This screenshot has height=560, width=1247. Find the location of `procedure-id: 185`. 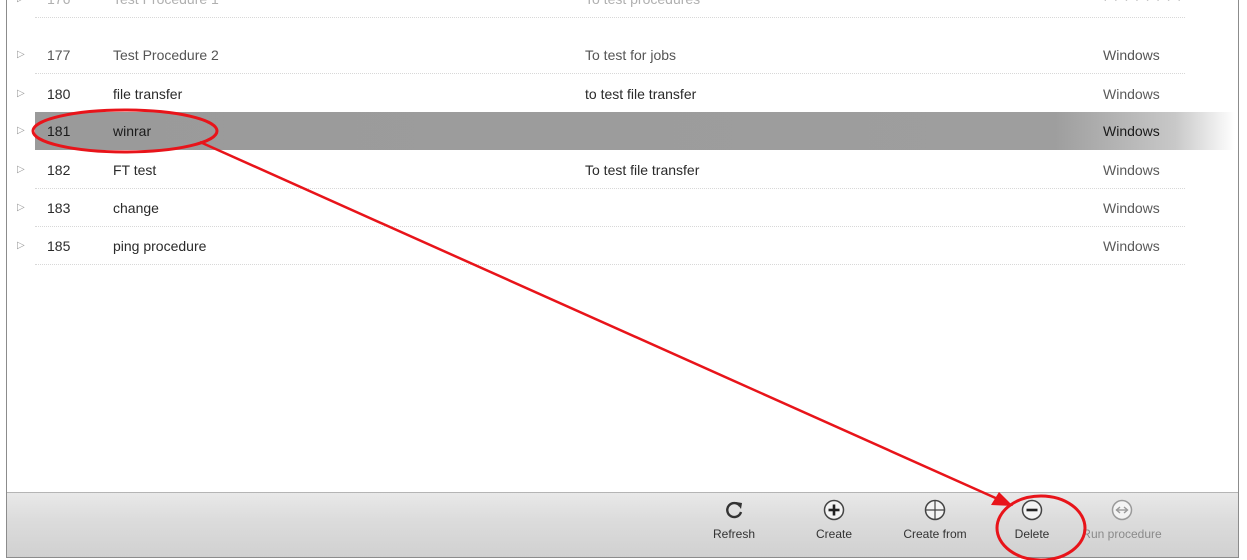

procedure-id: 185 is located at coordinates (59, 246).